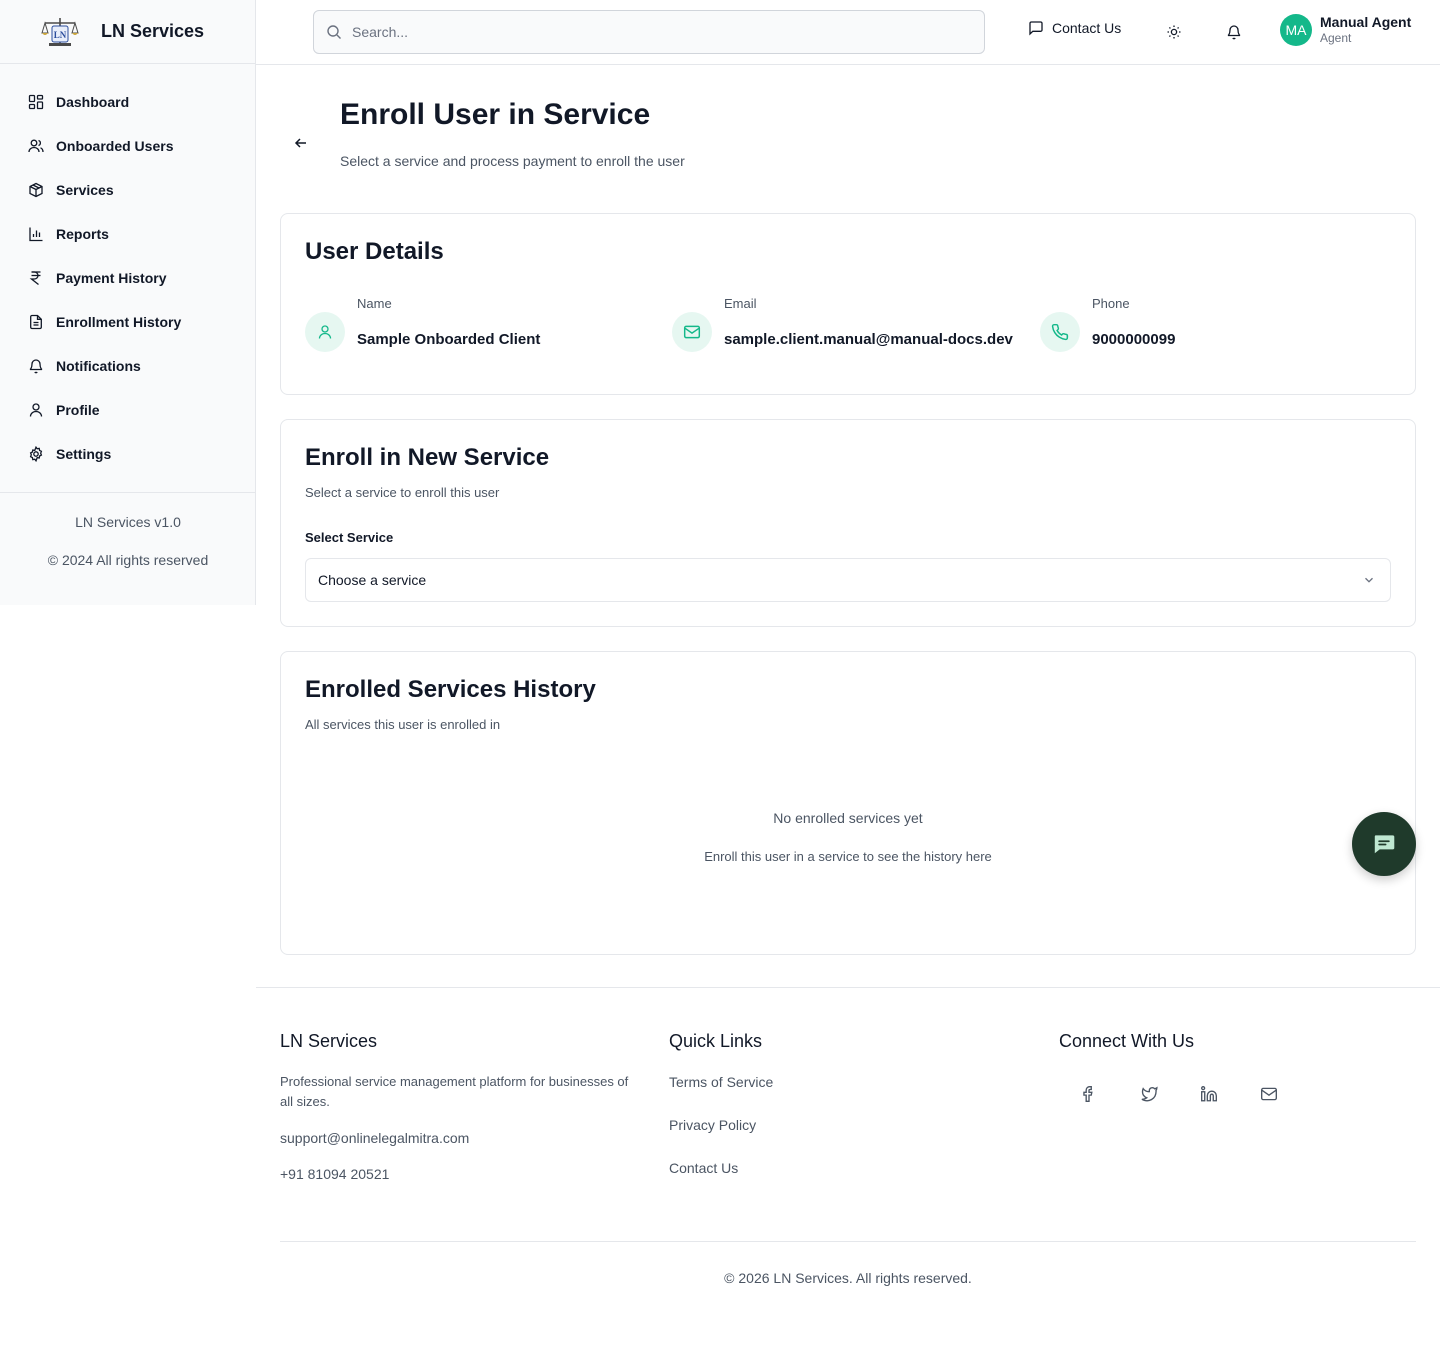  What do you see at coordinates (716, 1041) in the screenshot?
I see `quick-links-title: Quick Links` at bounding box center [716, 1041].